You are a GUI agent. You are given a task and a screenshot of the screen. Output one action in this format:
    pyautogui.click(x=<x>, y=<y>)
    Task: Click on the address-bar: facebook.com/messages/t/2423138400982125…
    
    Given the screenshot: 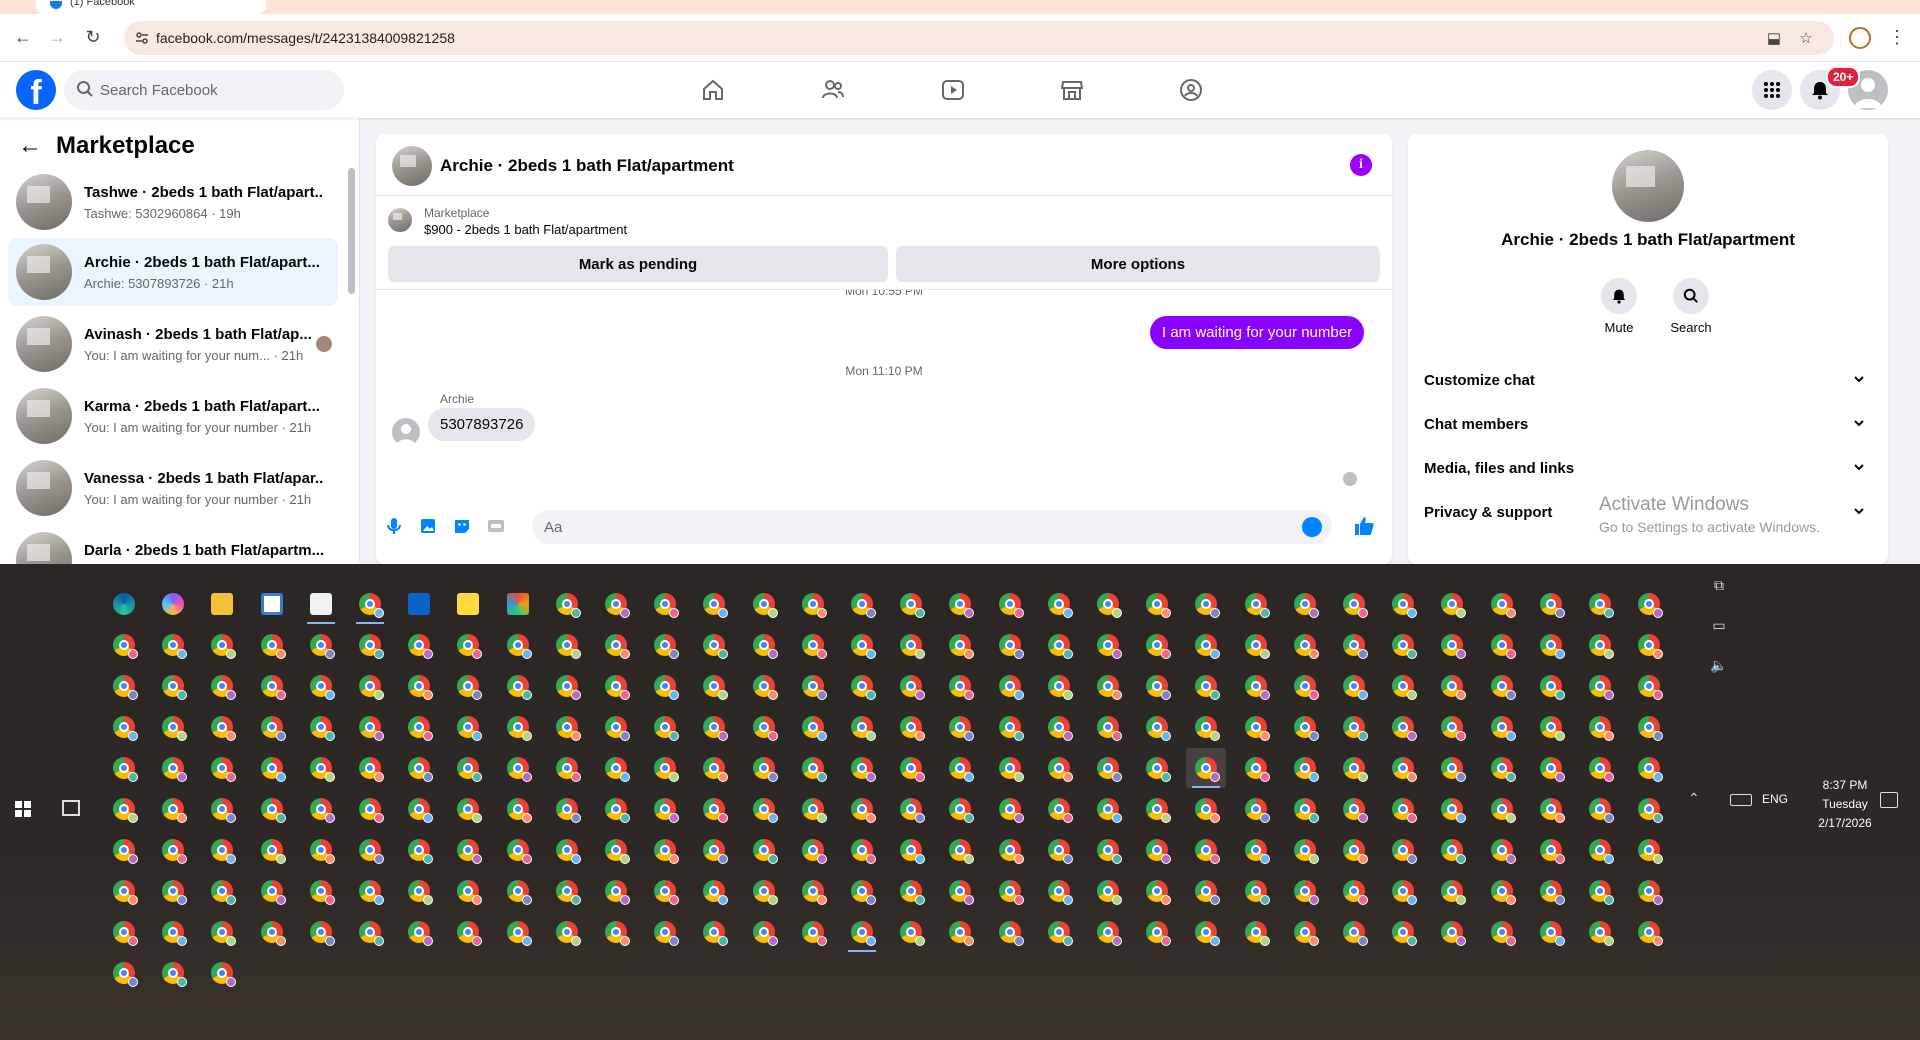 What is the action you would take?
    pyautogui.click(x=979, y=38)
    